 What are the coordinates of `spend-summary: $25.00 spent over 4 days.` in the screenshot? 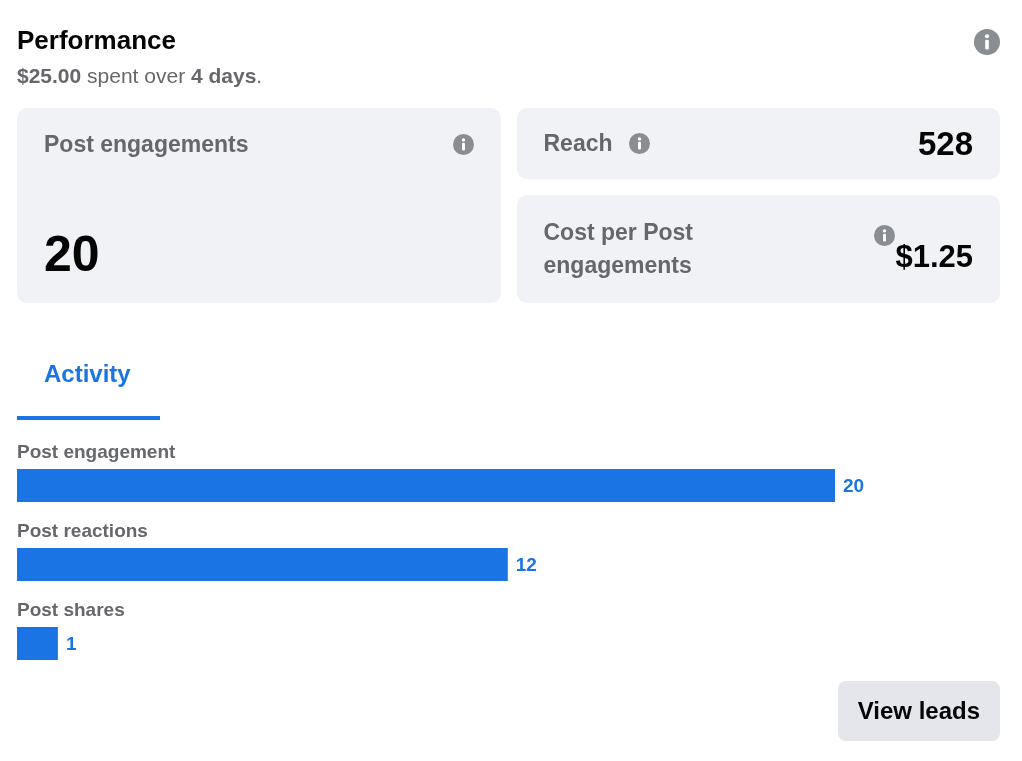 It's located at (140, 76).